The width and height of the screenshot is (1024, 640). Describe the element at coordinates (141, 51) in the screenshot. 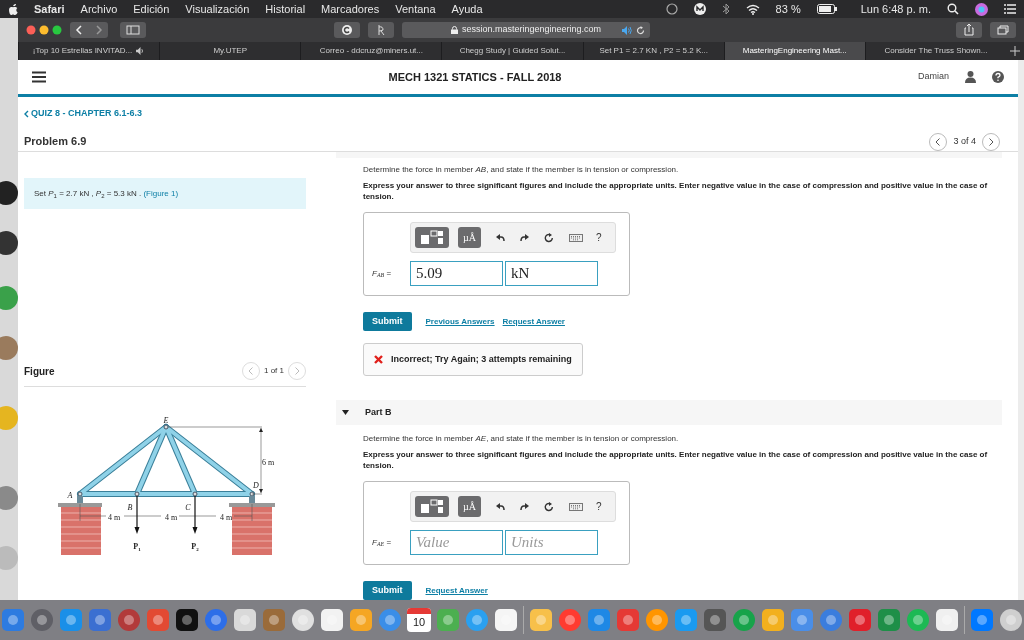

I see `speaker-icon` at that location.